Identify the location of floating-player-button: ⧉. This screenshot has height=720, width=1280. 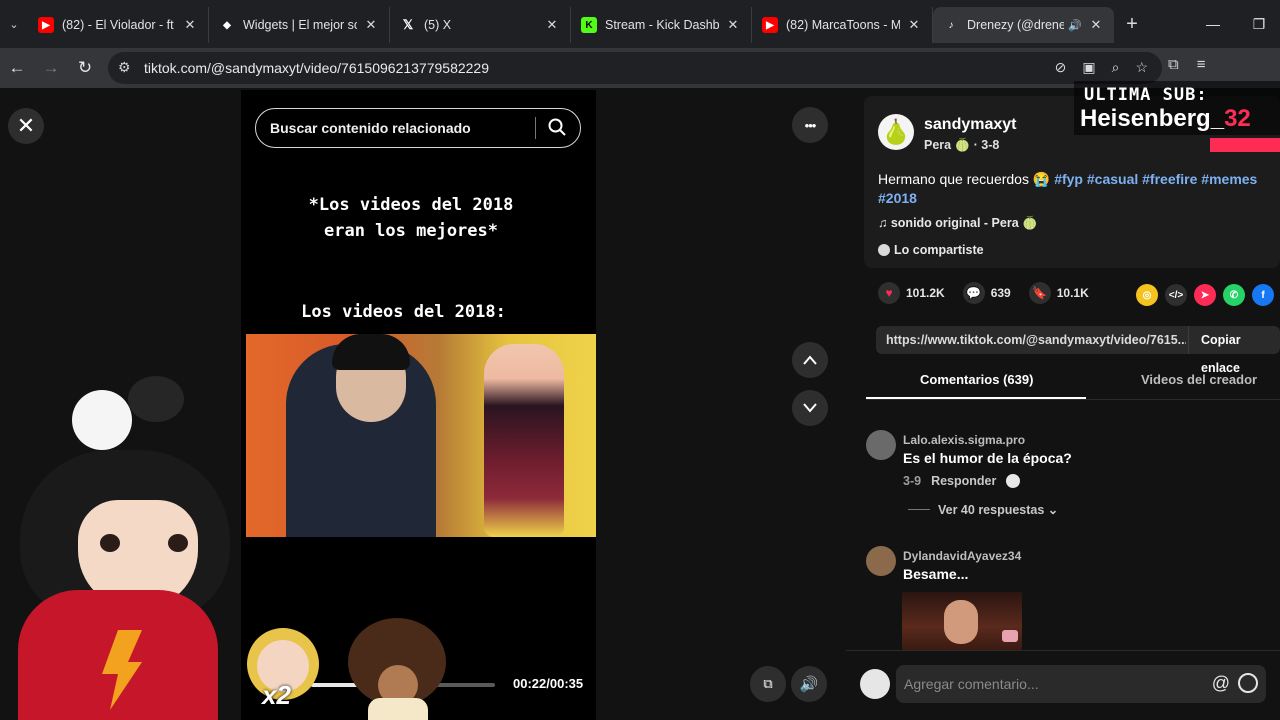
(768, 684).